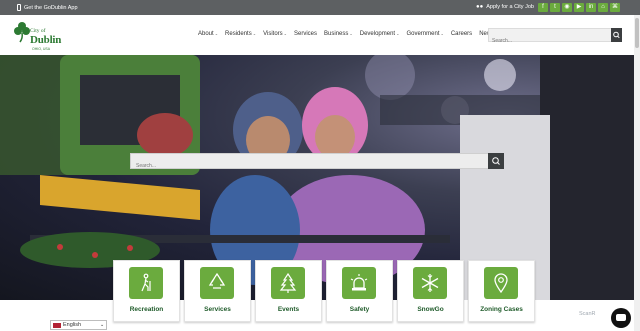  I want to click on logo-line-2: Dublin, so click(46, 40).